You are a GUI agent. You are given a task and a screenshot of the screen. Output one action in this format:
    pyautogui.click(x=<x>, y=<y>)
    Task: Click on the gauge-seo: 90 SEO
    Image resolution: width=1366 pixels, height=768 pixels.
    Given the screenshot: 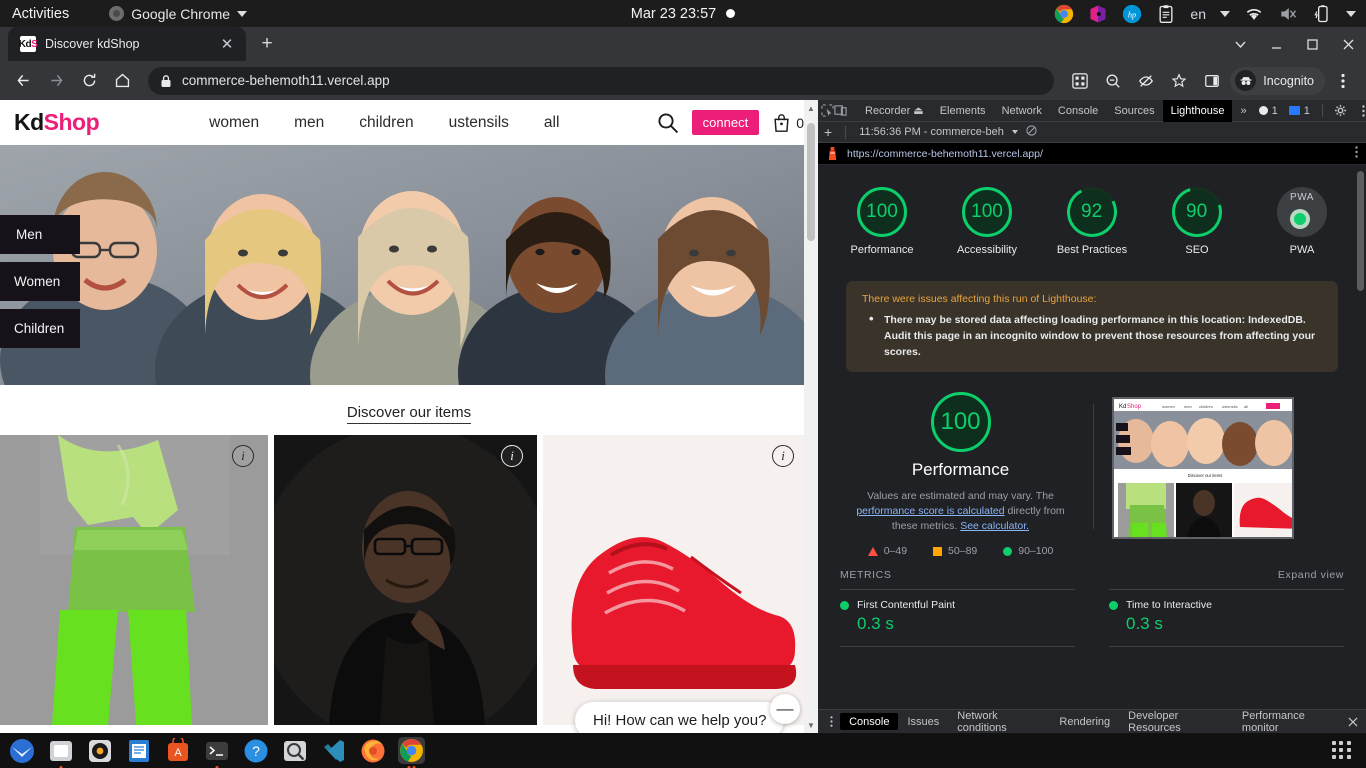 What is the action you would take?
    pyautogui.click(x=1197, y=217)
    